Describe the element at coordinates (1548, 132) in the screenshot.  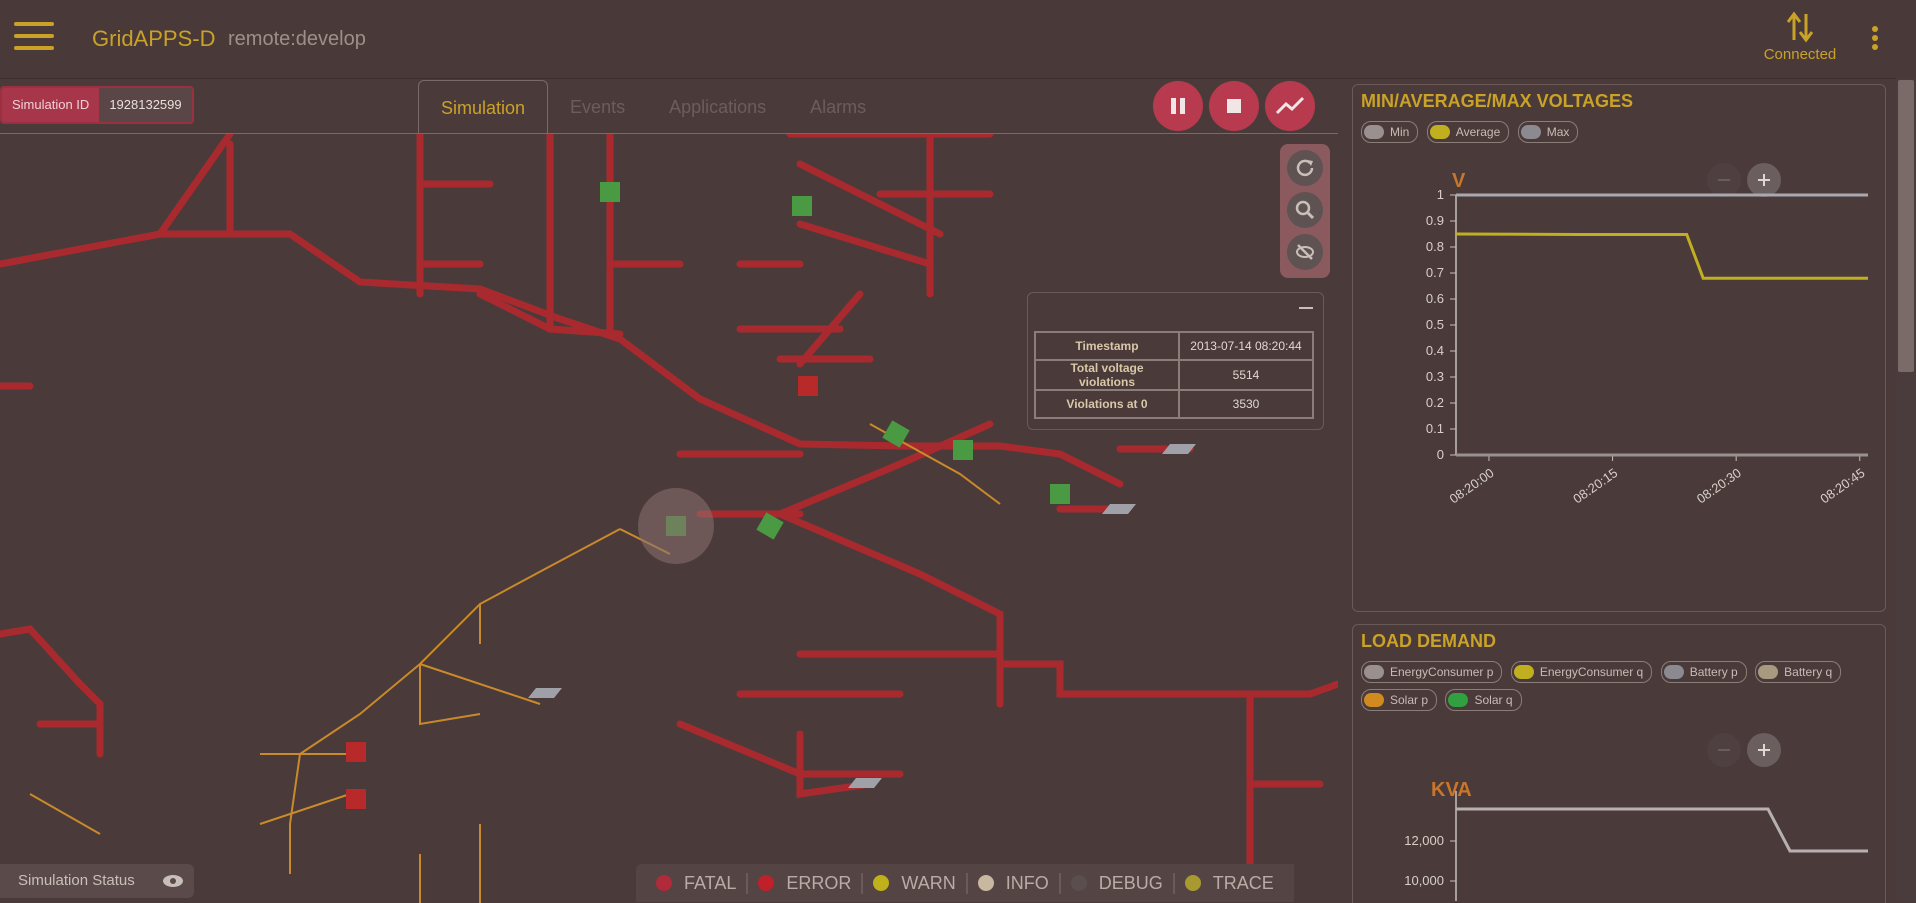
I see `legend-toggle-max: Max` at that location.